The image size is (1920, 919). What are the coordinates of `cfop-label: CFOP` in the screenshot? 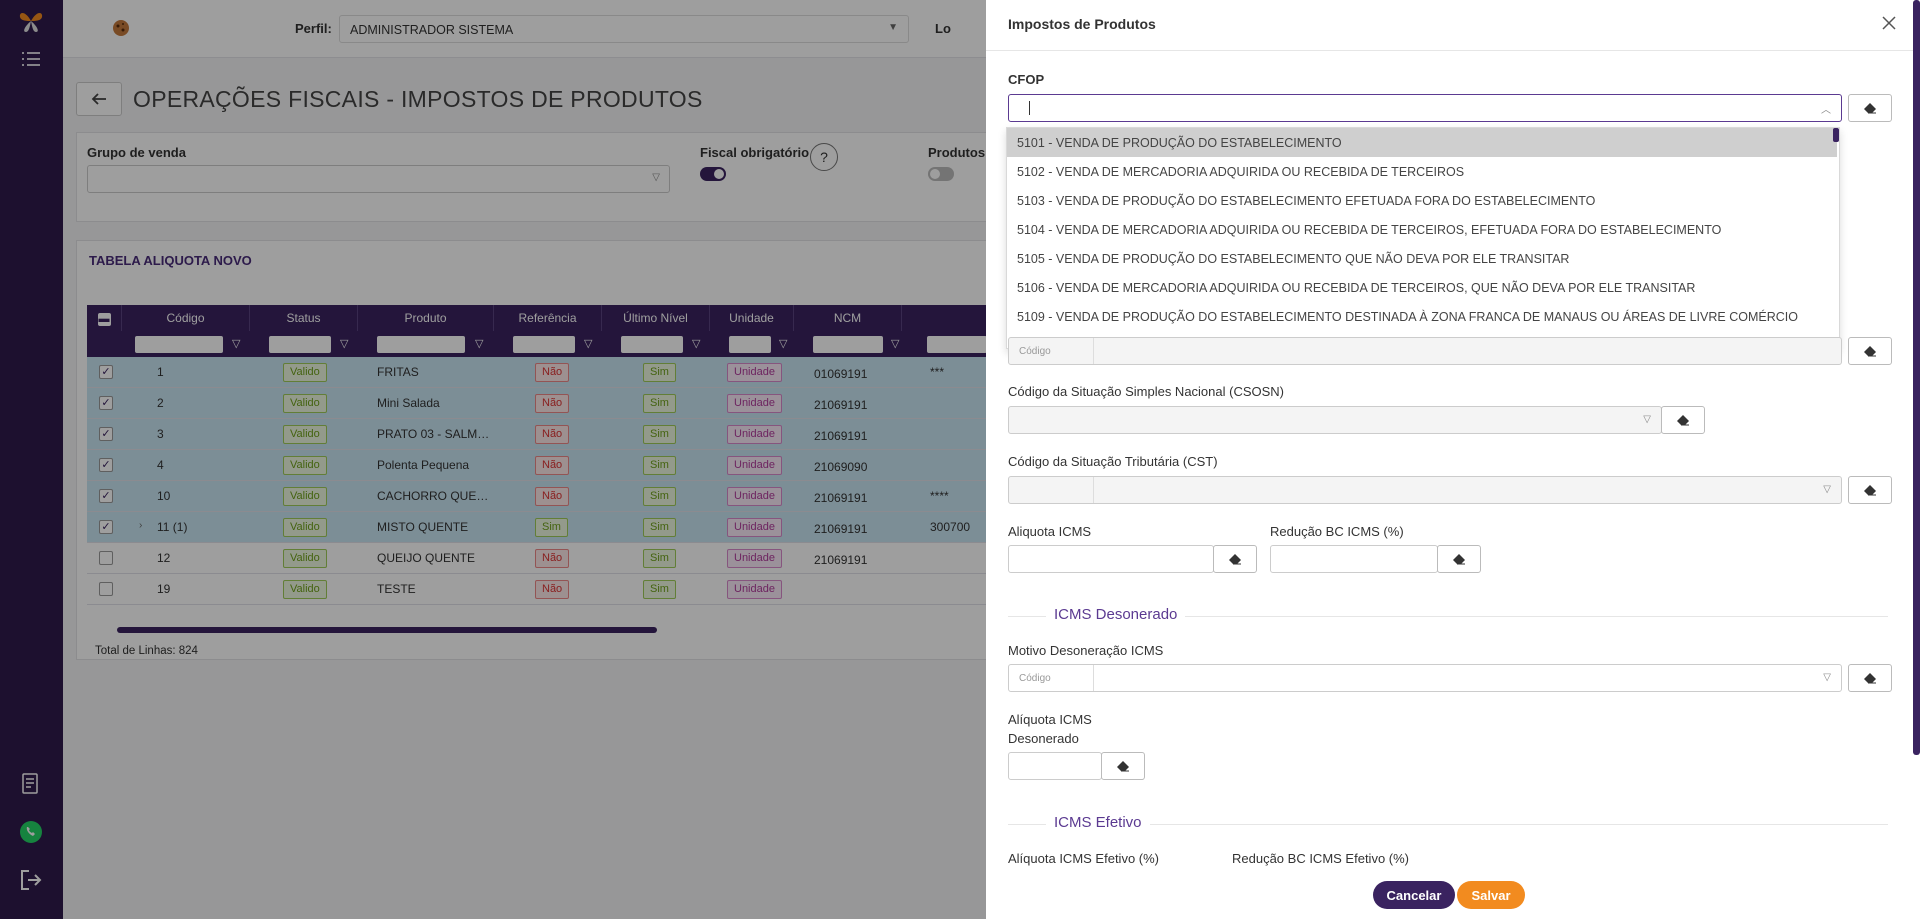 It's located at (1026, 79).